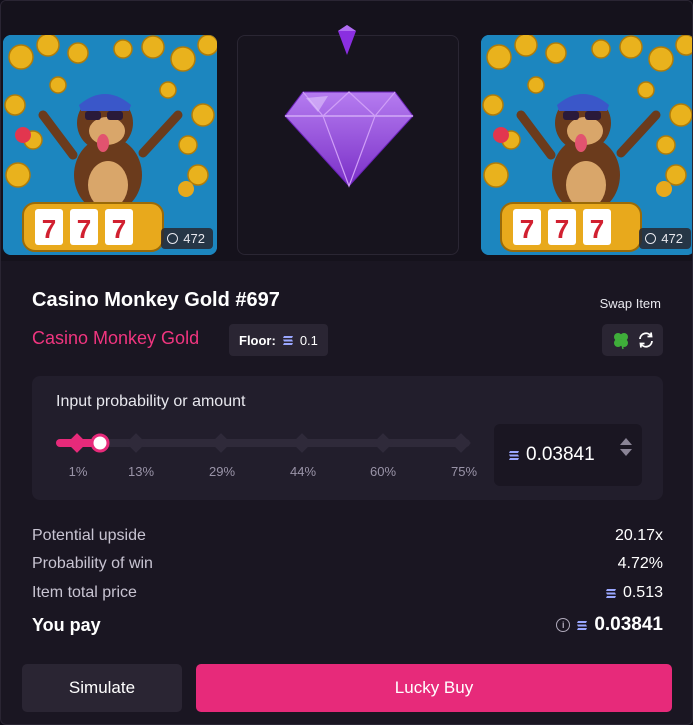 This screenshot has height=725, width=693. Describe the element at coordinates (66, 624) in the screenshot. I see `stat-label: You pay` at that location.